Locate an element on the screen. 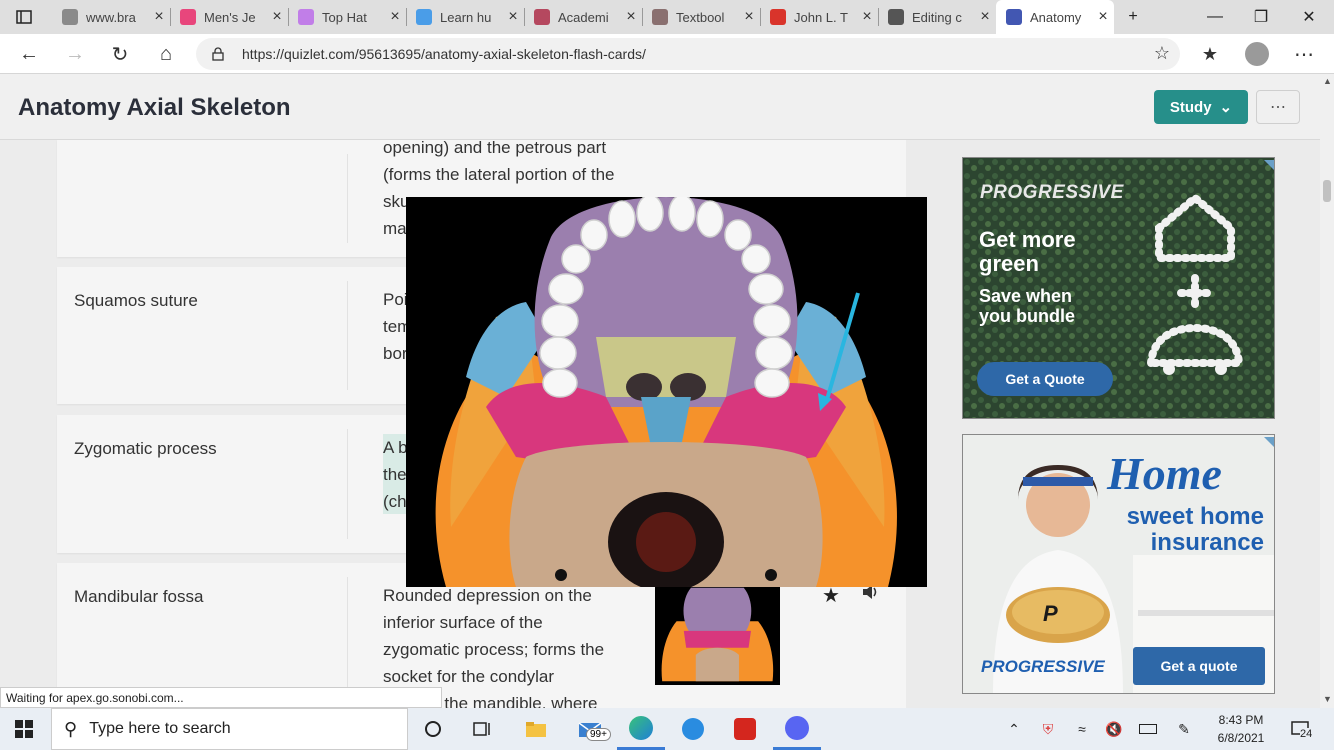  task-view-icon is located at coordinates (483, 729).